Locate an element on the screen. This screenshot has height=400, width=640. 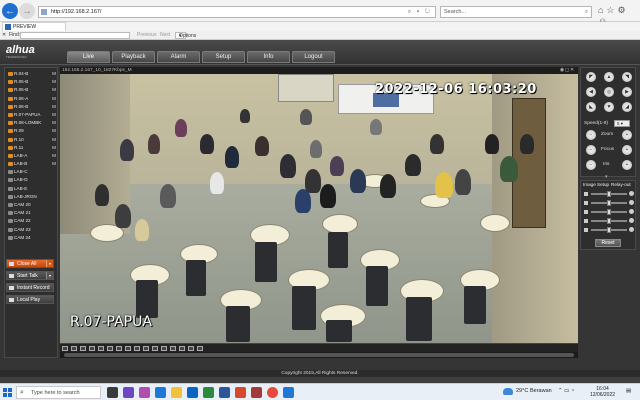
channel-item: CAM 21 is located at coordinates (32, 213).